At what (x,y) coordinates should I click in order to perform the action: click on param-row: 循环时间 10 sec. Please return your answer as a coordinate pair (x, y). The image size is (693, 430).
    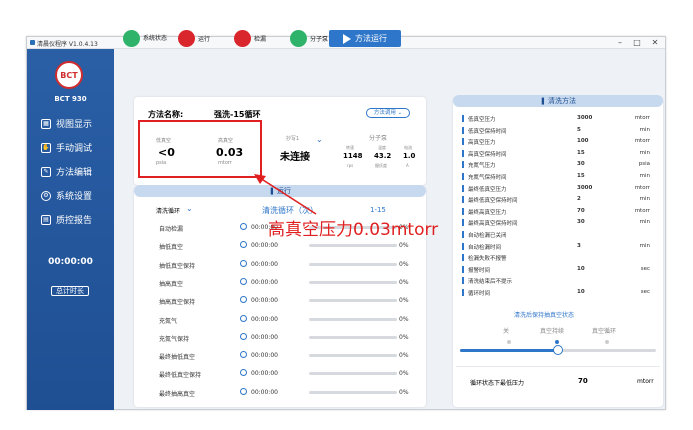
    Looking at the image, I should click on (558, 292).